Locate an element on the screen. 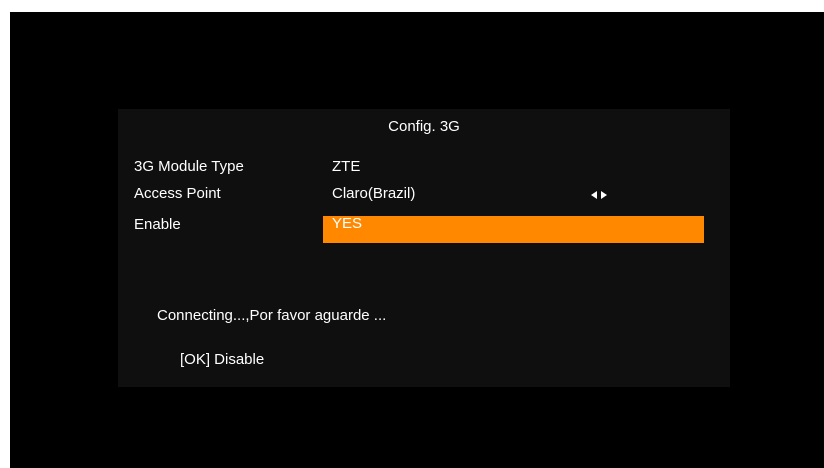  dialog-title: Config. 3G is located at coordinates (424, 126).